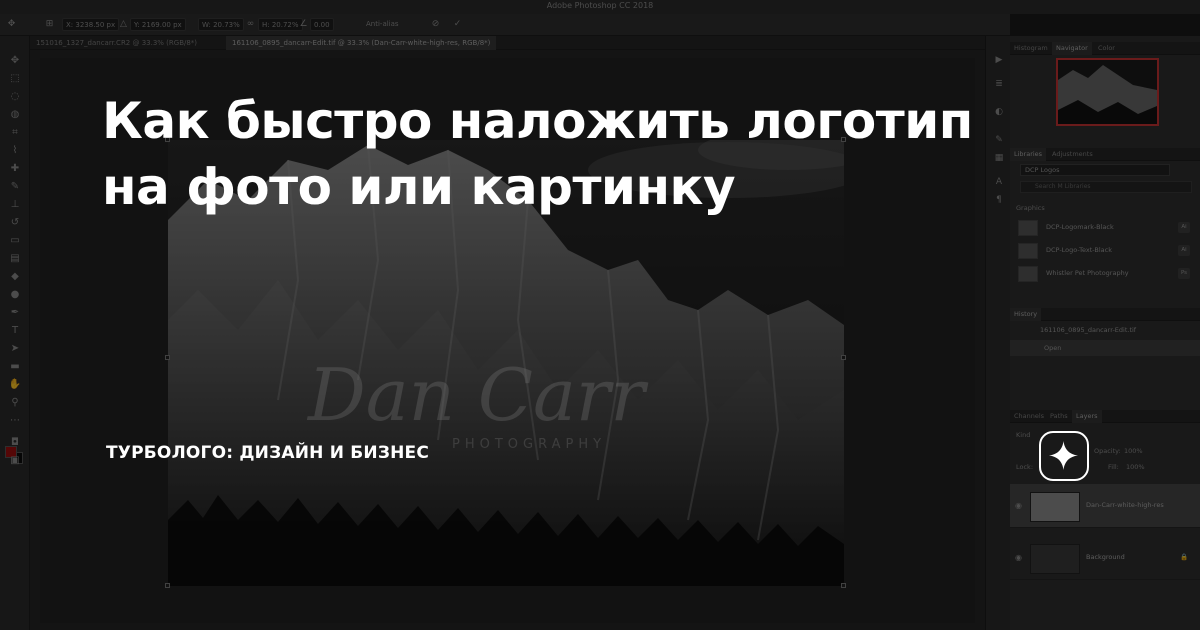 This screenshot has width=1200, height=630. I want to click on publisher-name: ТУРБОЛОГО: ДИЗАЙН И БИЗНЕС, so click(268, 453).